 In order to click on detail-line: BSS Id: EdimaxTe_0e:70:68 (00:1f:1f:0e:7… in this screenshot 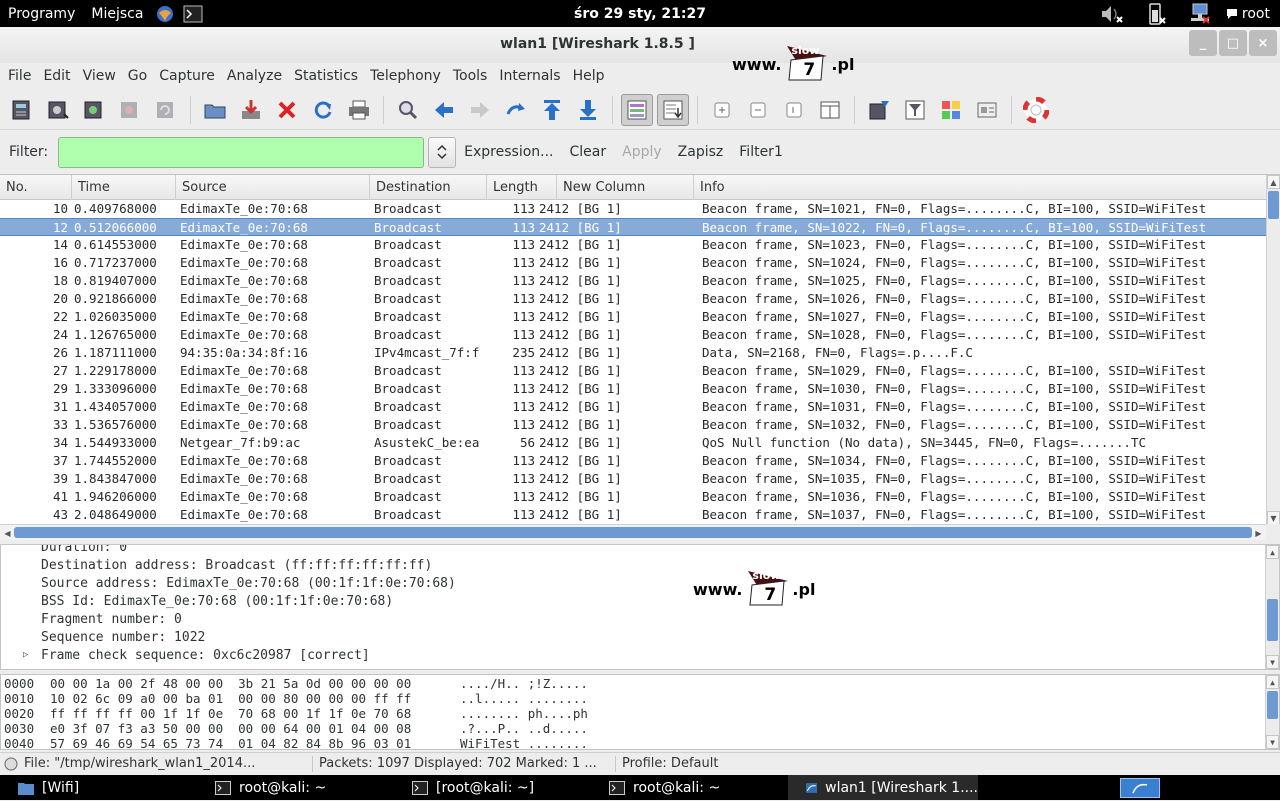, I will do `click(217, 602)`.